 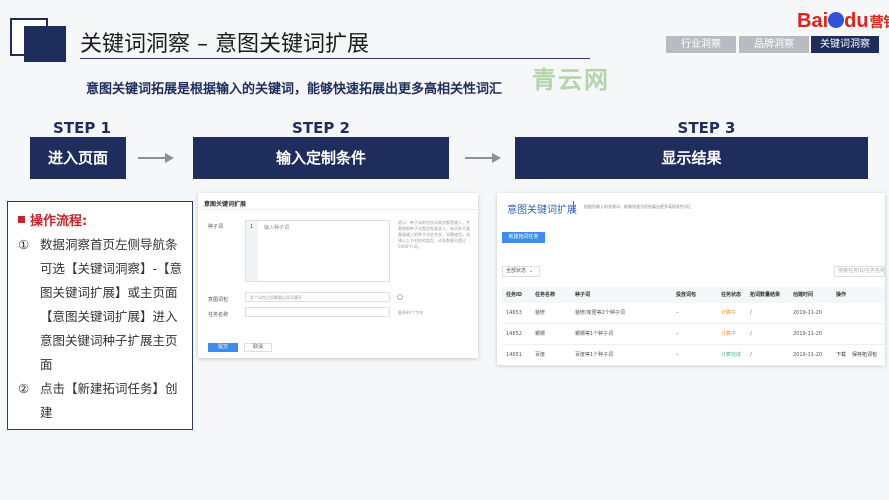 I want to click on form-title: 意图关键词扩展, so click(x=225, y=204).